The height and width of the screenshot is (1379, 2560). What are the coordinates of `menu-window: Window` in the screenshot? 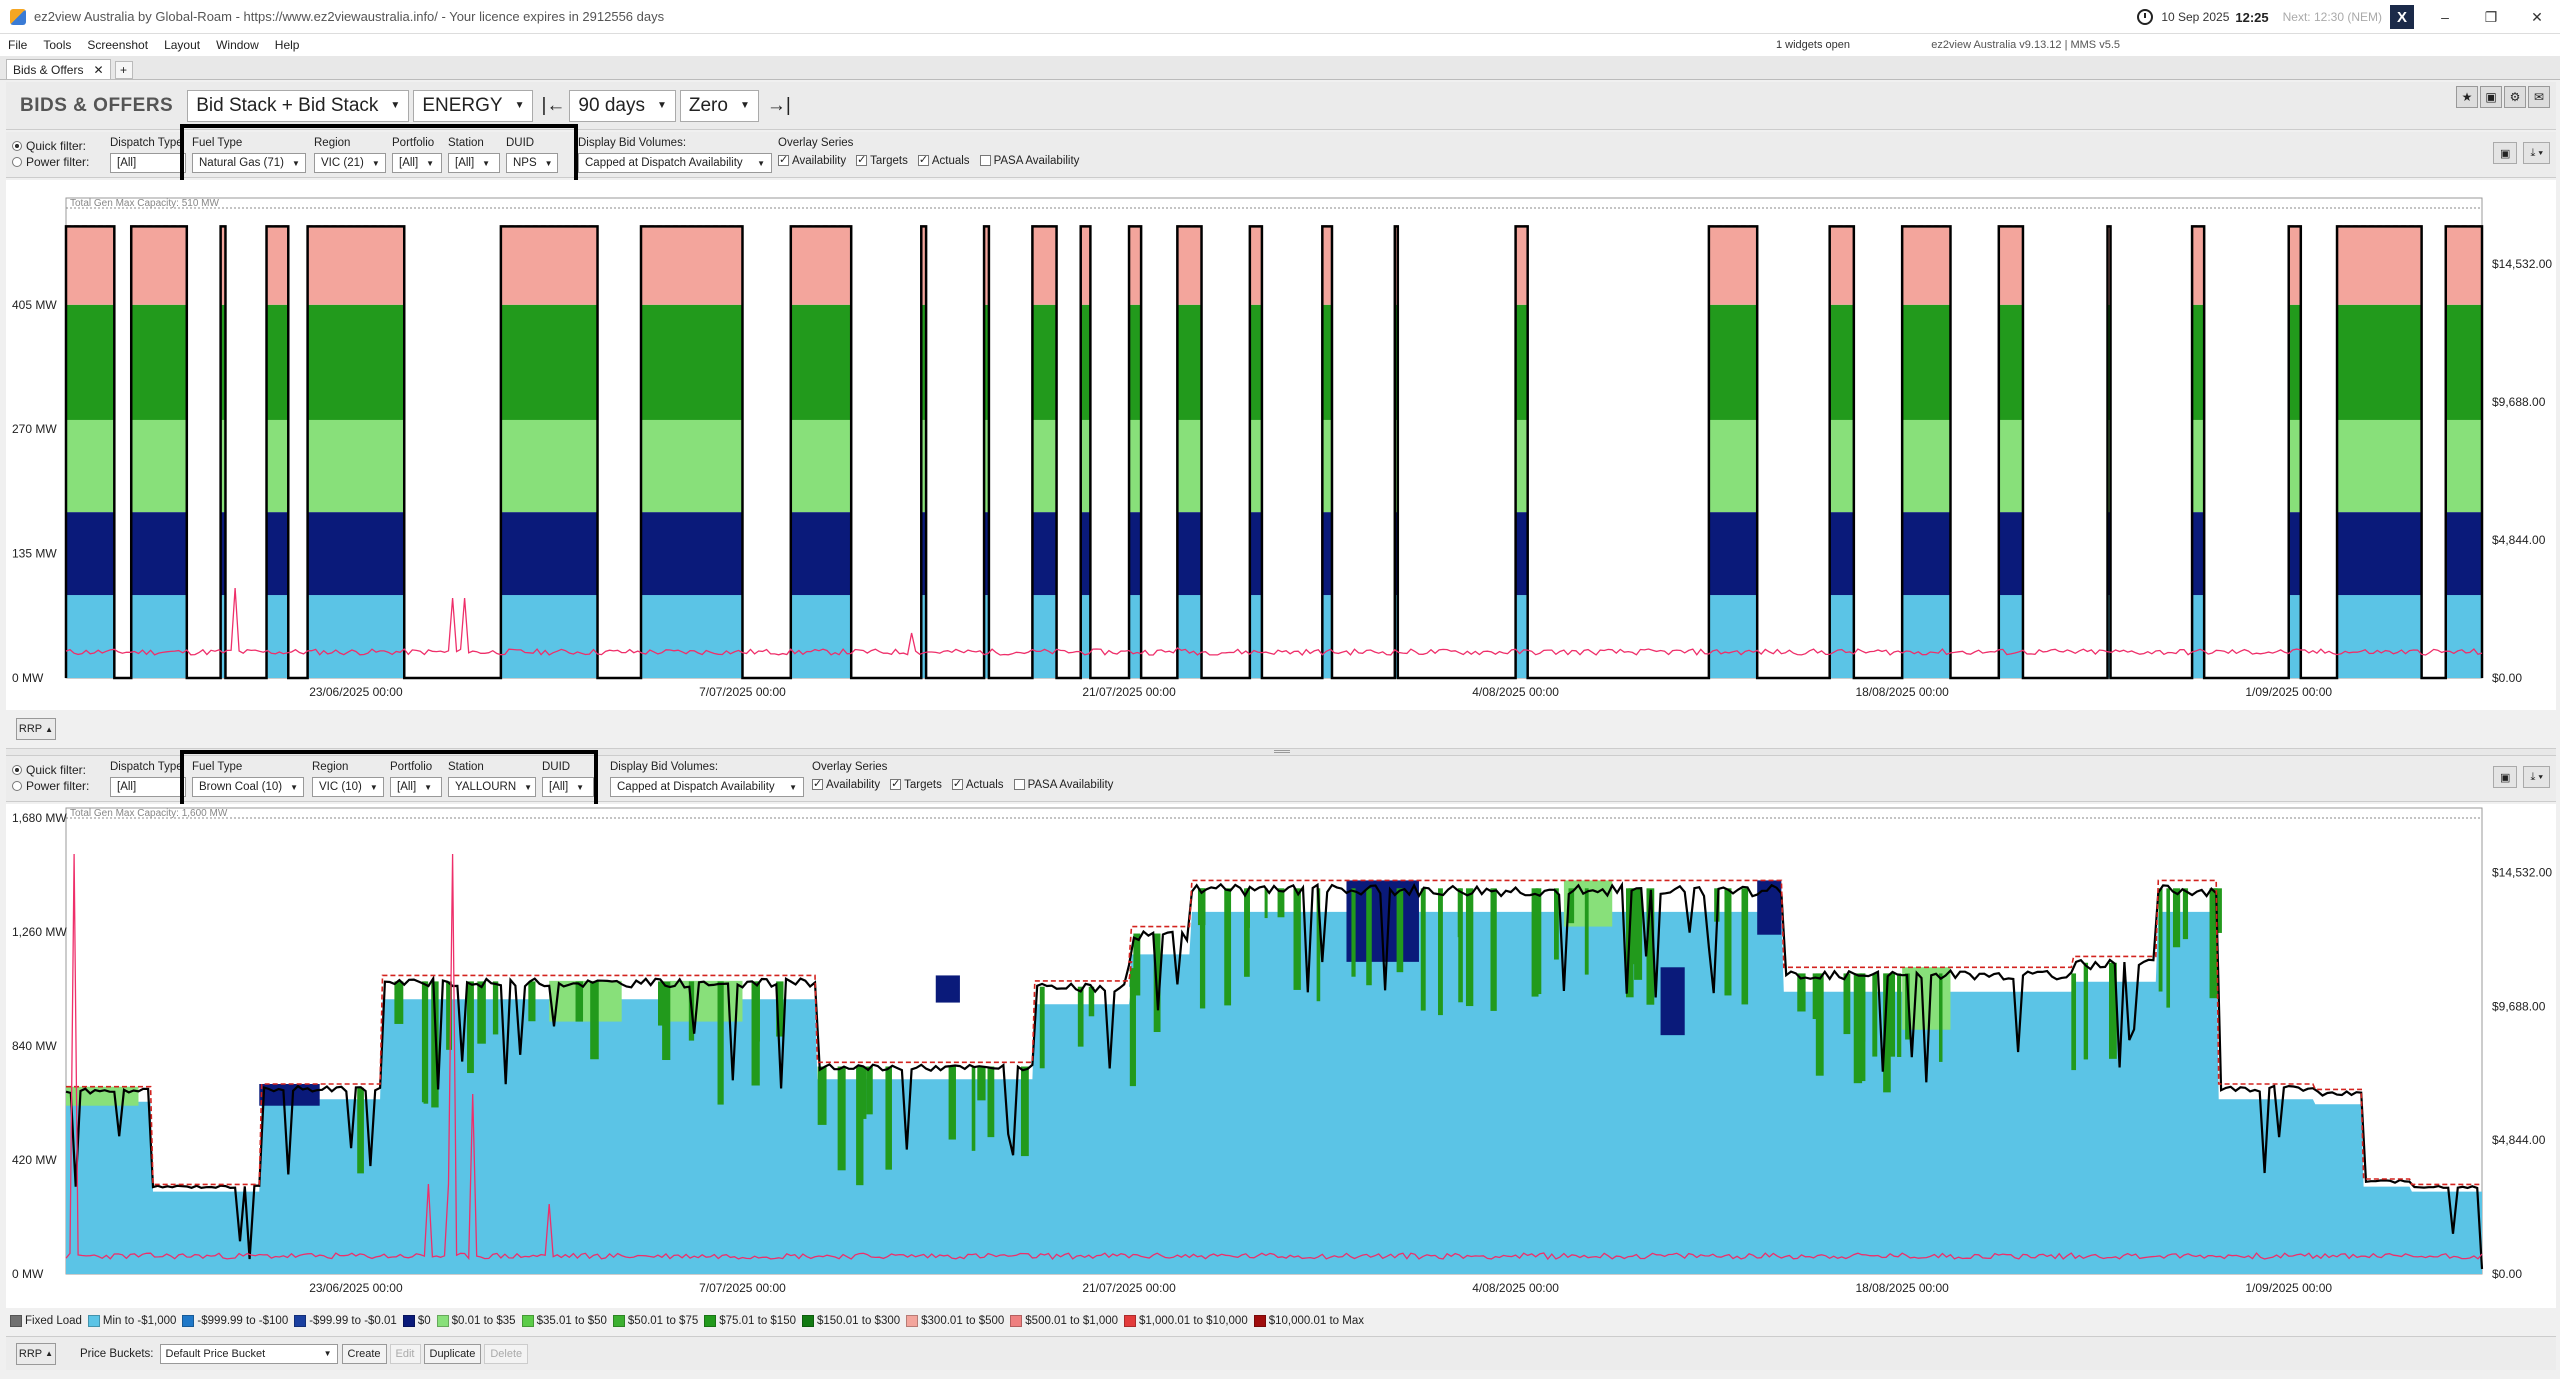 It's located at (237, 45).